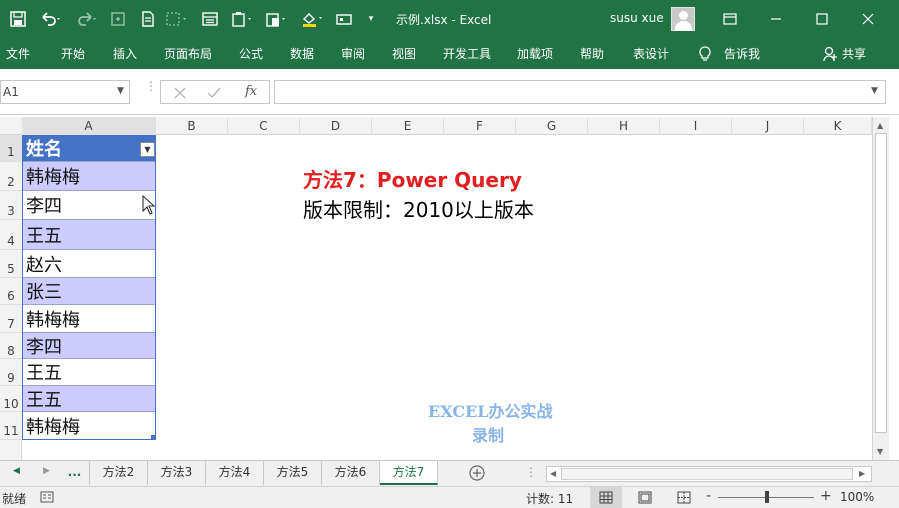 The height and width of the screenshot is (508, 899). What do you see at coordinates (531, 472) in the screenshot?
I see `tab-split-handle-icon: ⋮` at bounding box center [531, 472].